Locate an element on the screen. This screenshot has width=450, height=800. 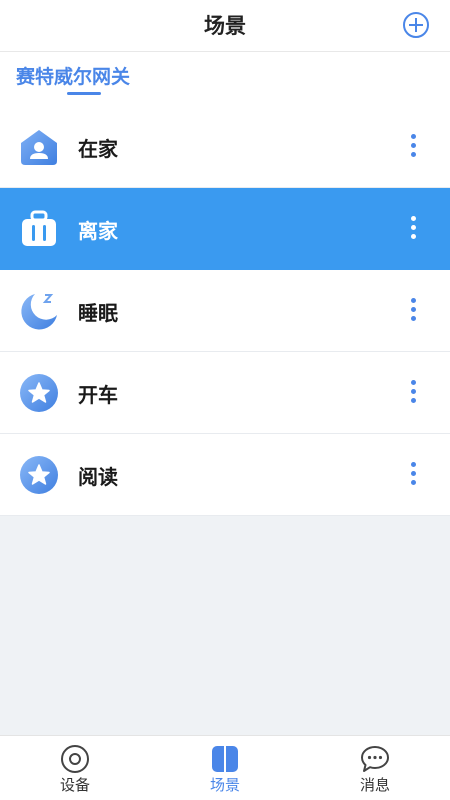
scene-row-sleep: 睡眠 is located at coordinates (225, 311).